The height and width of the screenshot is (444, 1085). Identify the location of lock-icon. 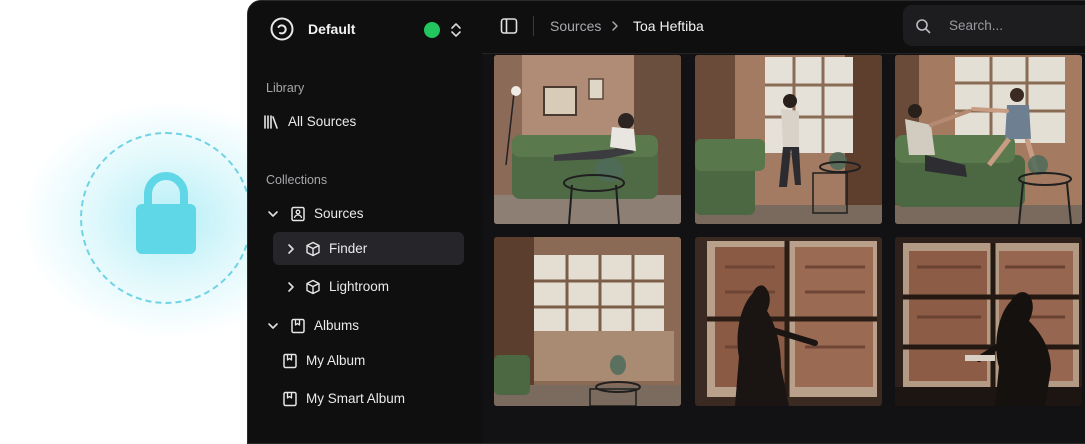
(166, 213).